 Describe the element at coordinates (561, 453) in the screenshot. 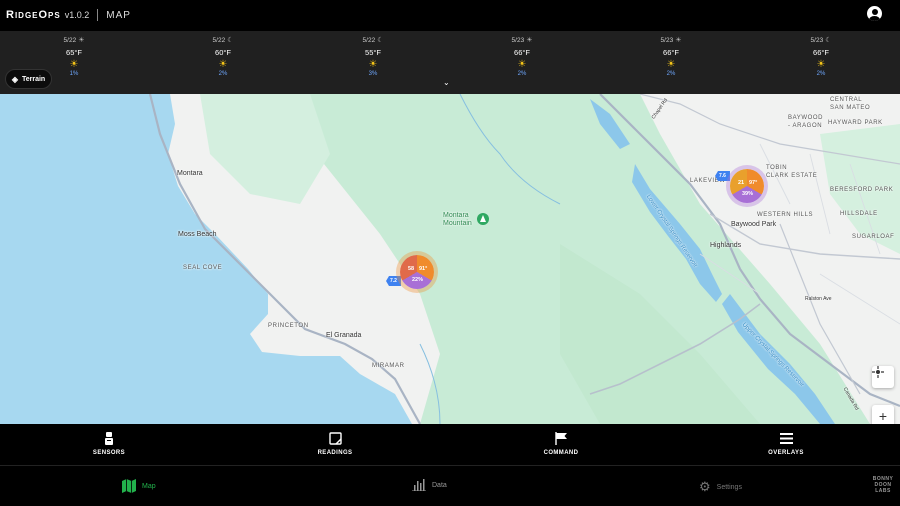

I see `command-label: COMMAND` at that location.